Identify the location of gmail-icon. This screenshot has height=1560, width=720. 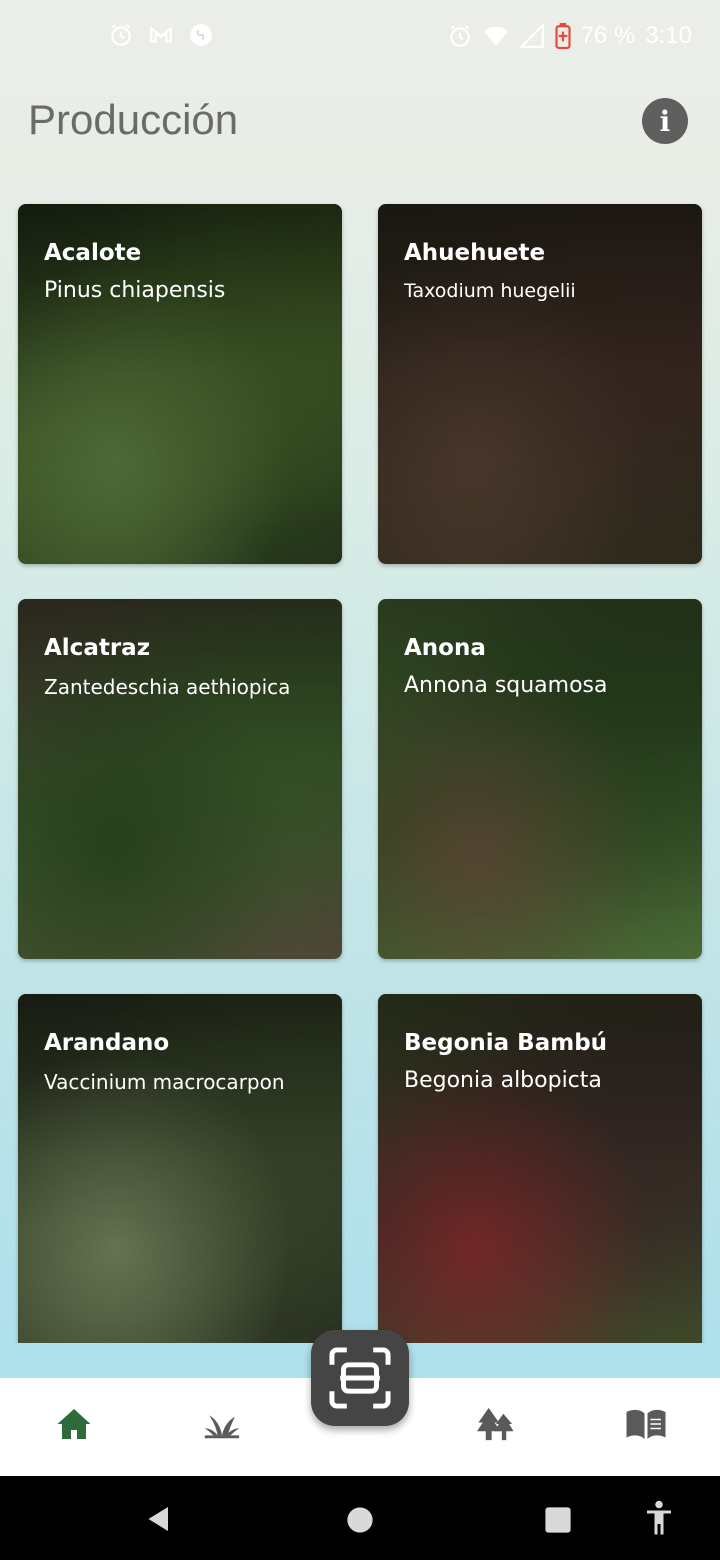
(161, 34).